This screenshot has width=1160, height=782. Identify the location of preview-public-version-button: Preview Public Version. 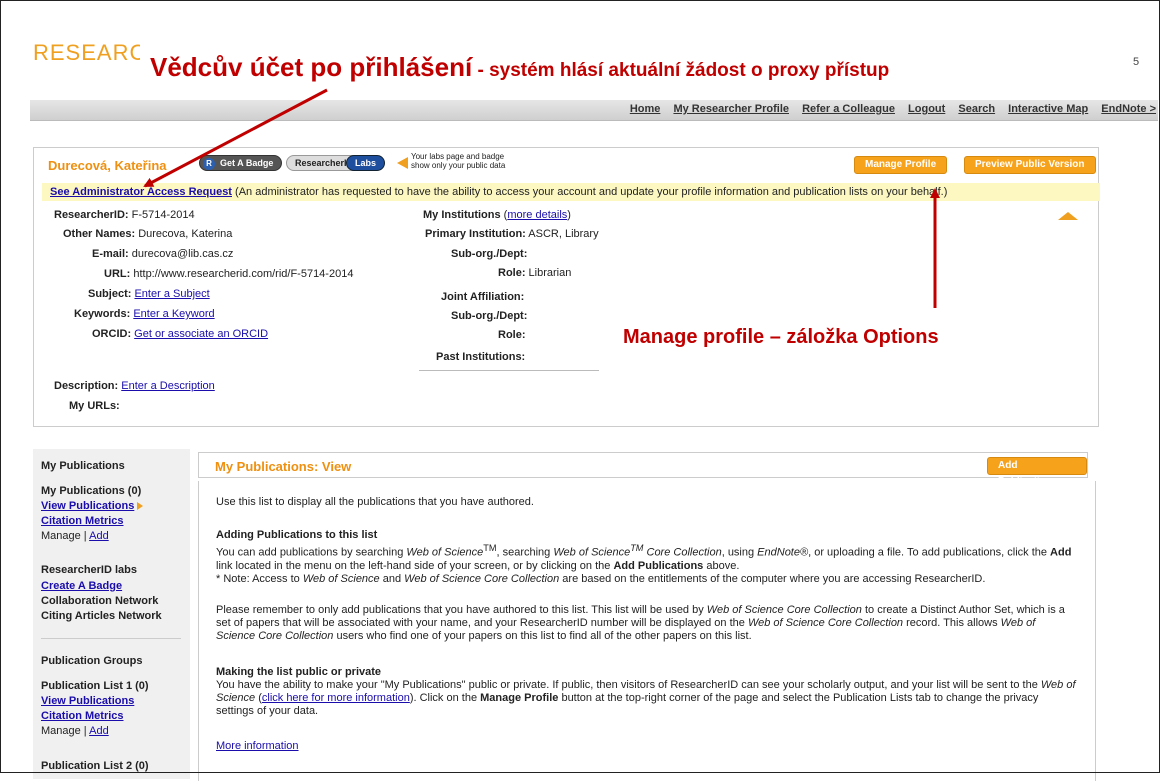
(1030, 165).